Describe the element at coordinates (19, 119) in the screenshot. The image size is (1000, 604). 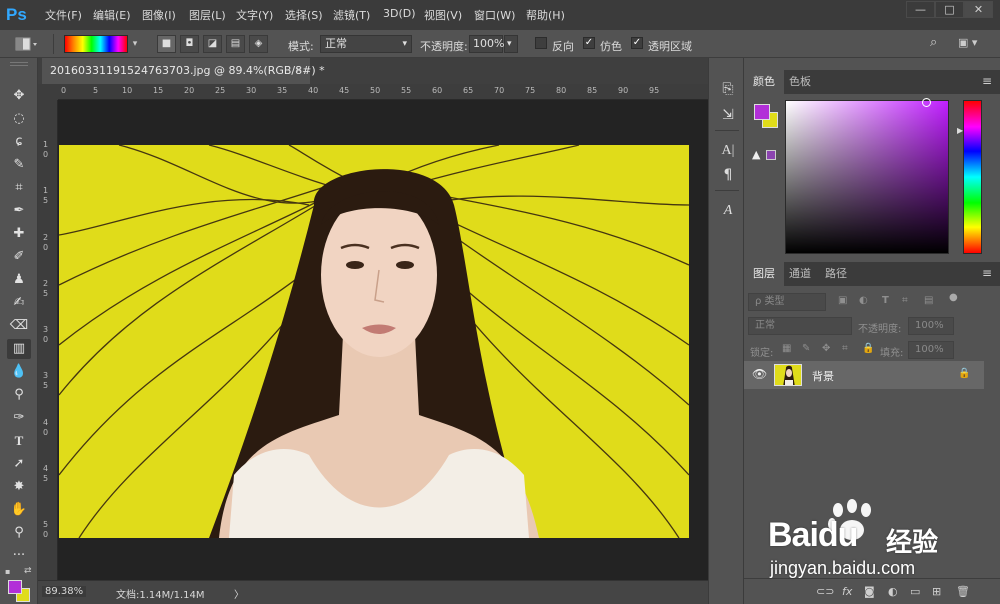
I see `marquee-tool-icon: ◌` at that location.